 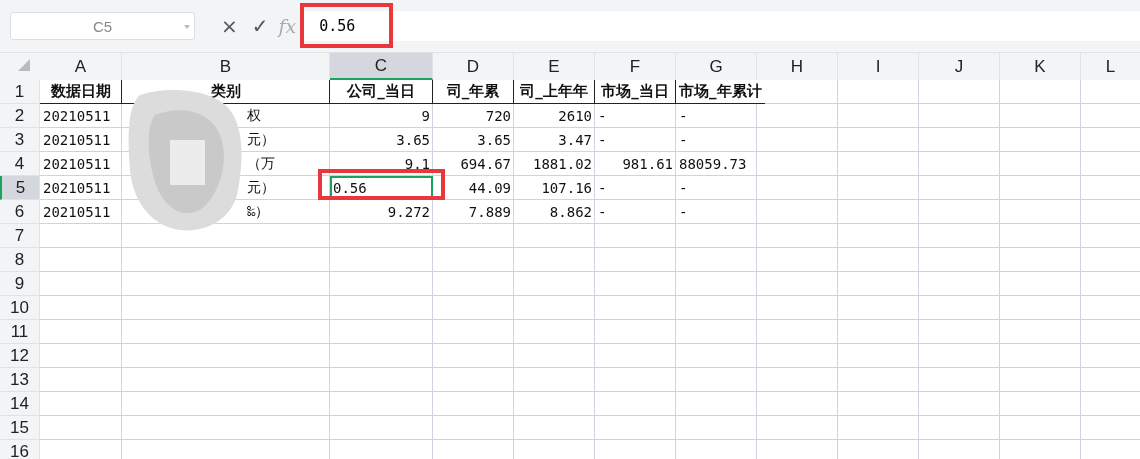 I want to click on table-cell: 2610, so click(x=554, y=116).